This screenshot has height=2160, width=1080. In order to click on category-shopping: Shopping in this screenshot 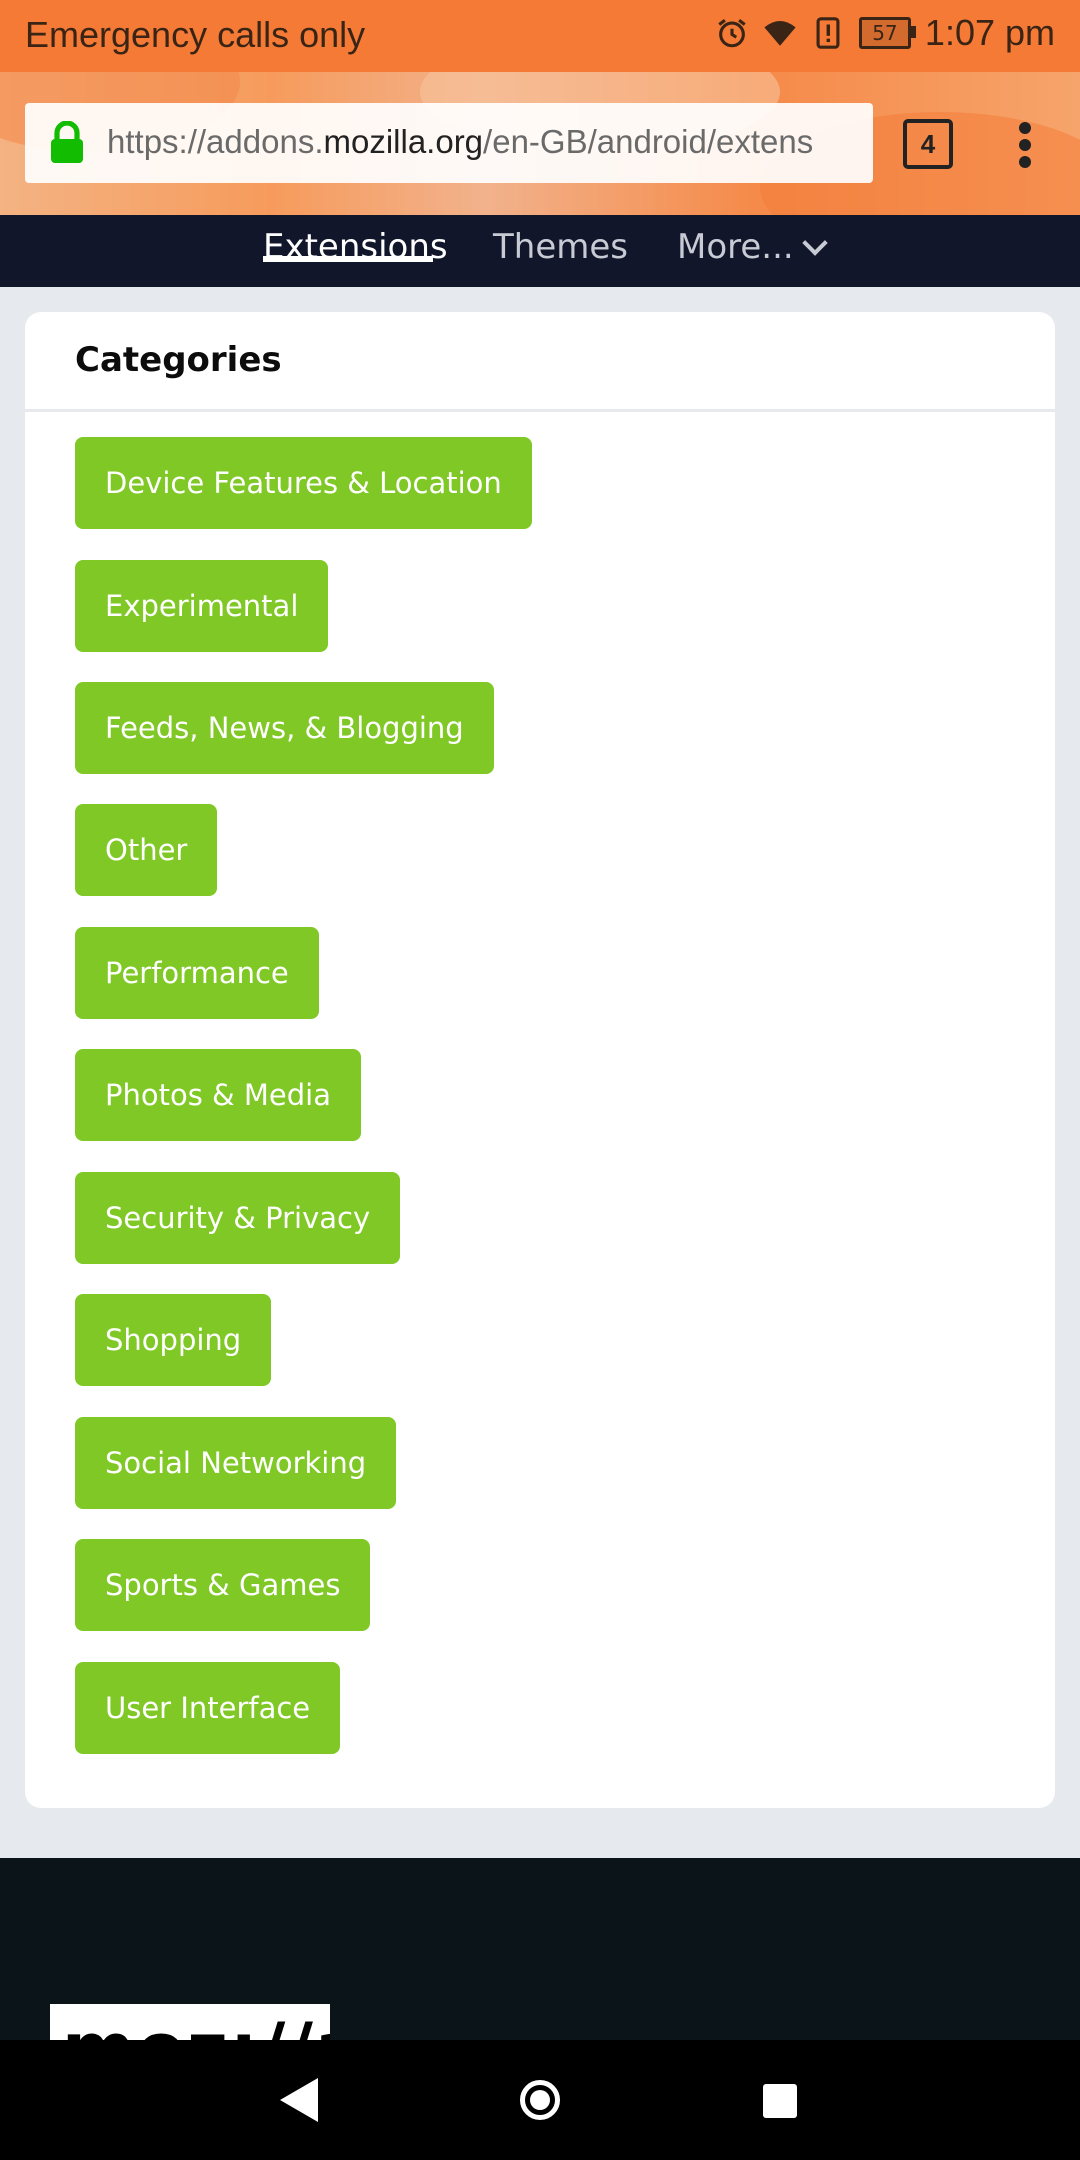, I will do `click(173, 1340)`.